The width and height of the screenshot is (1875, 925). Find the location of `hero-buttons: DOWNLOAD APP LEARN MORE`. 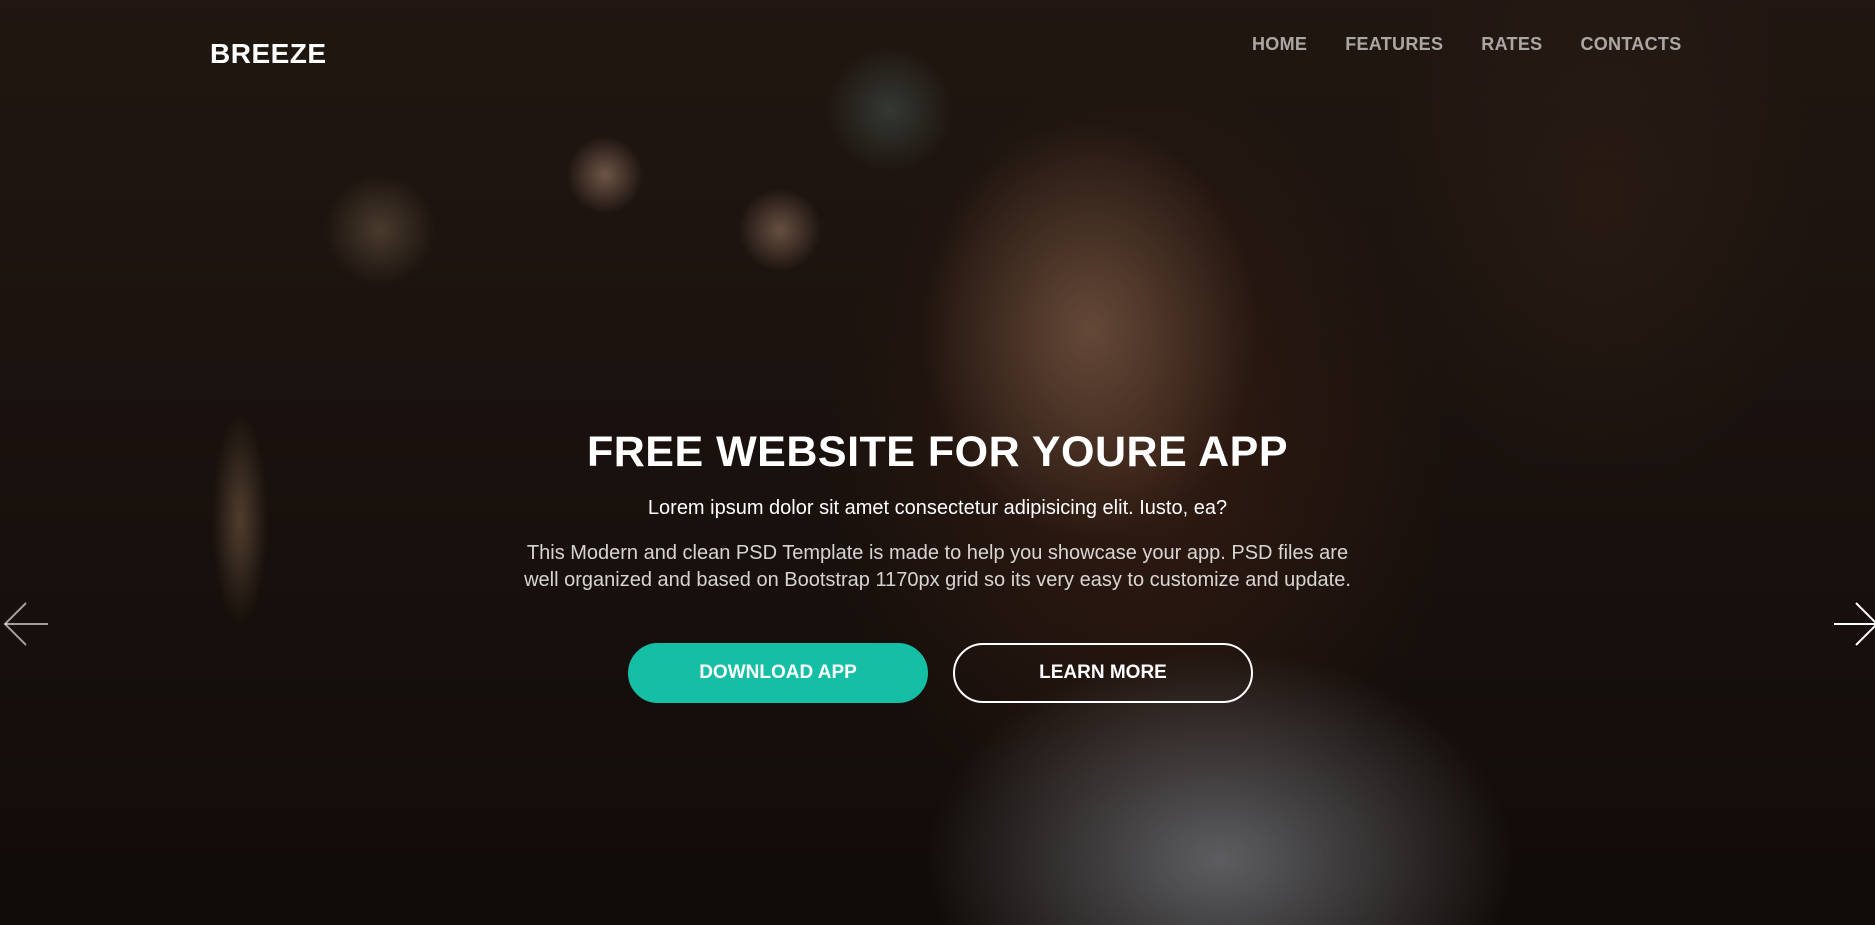

hero-buttons: DOWNLOAD APP LEARN MORE is located at coordinates (940, 673).